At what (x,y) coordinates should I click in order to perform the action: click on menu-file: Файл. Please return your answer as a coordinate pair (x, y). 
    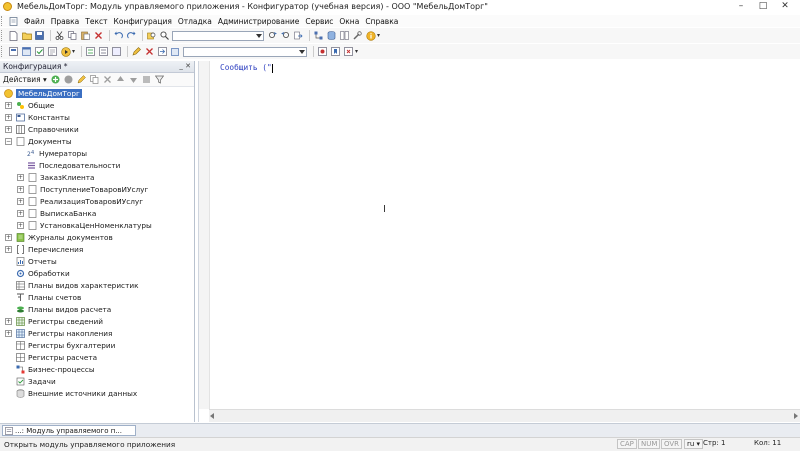
    Looking at the image, I should click on (34, 21).